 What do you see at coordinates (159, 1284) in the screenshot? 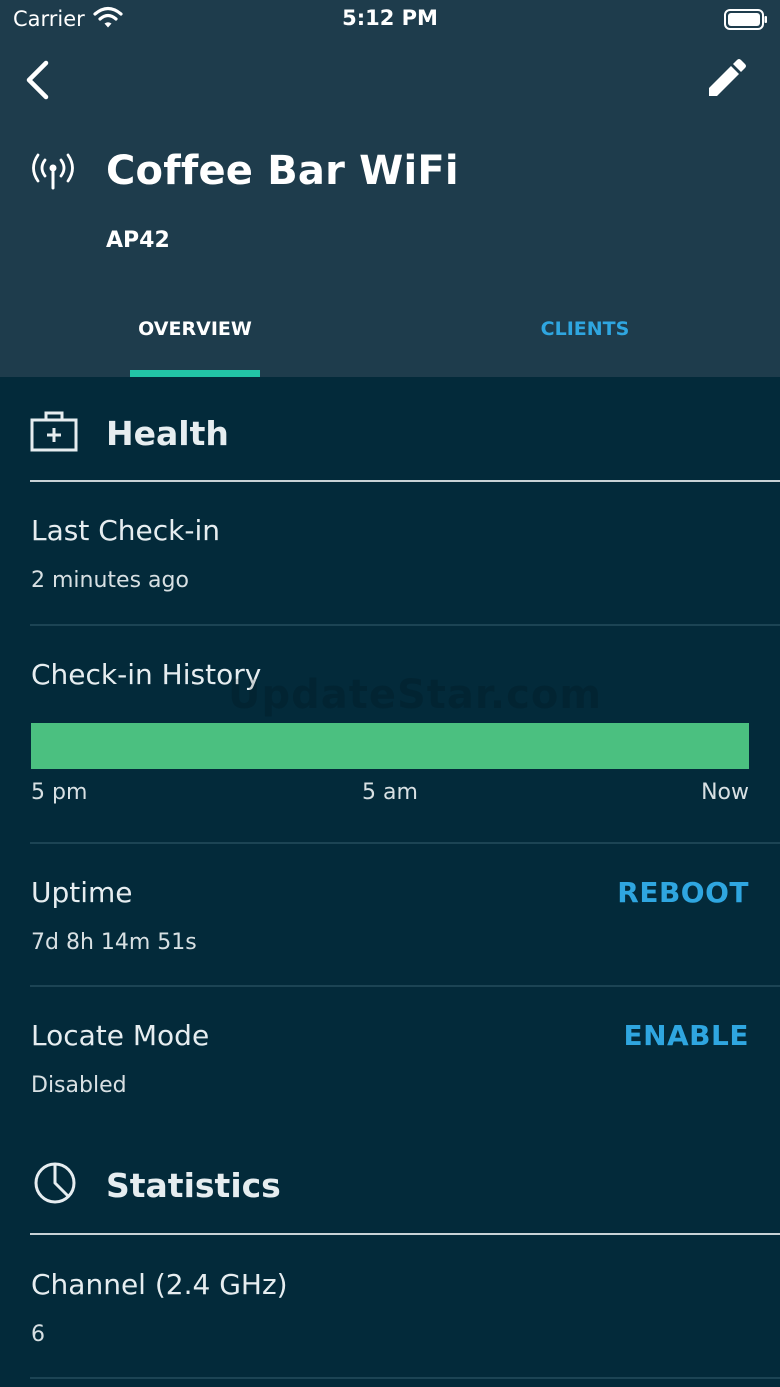
I see `channel-label: Channel (2.4 GHz)` at bounding box center [159, 1284].